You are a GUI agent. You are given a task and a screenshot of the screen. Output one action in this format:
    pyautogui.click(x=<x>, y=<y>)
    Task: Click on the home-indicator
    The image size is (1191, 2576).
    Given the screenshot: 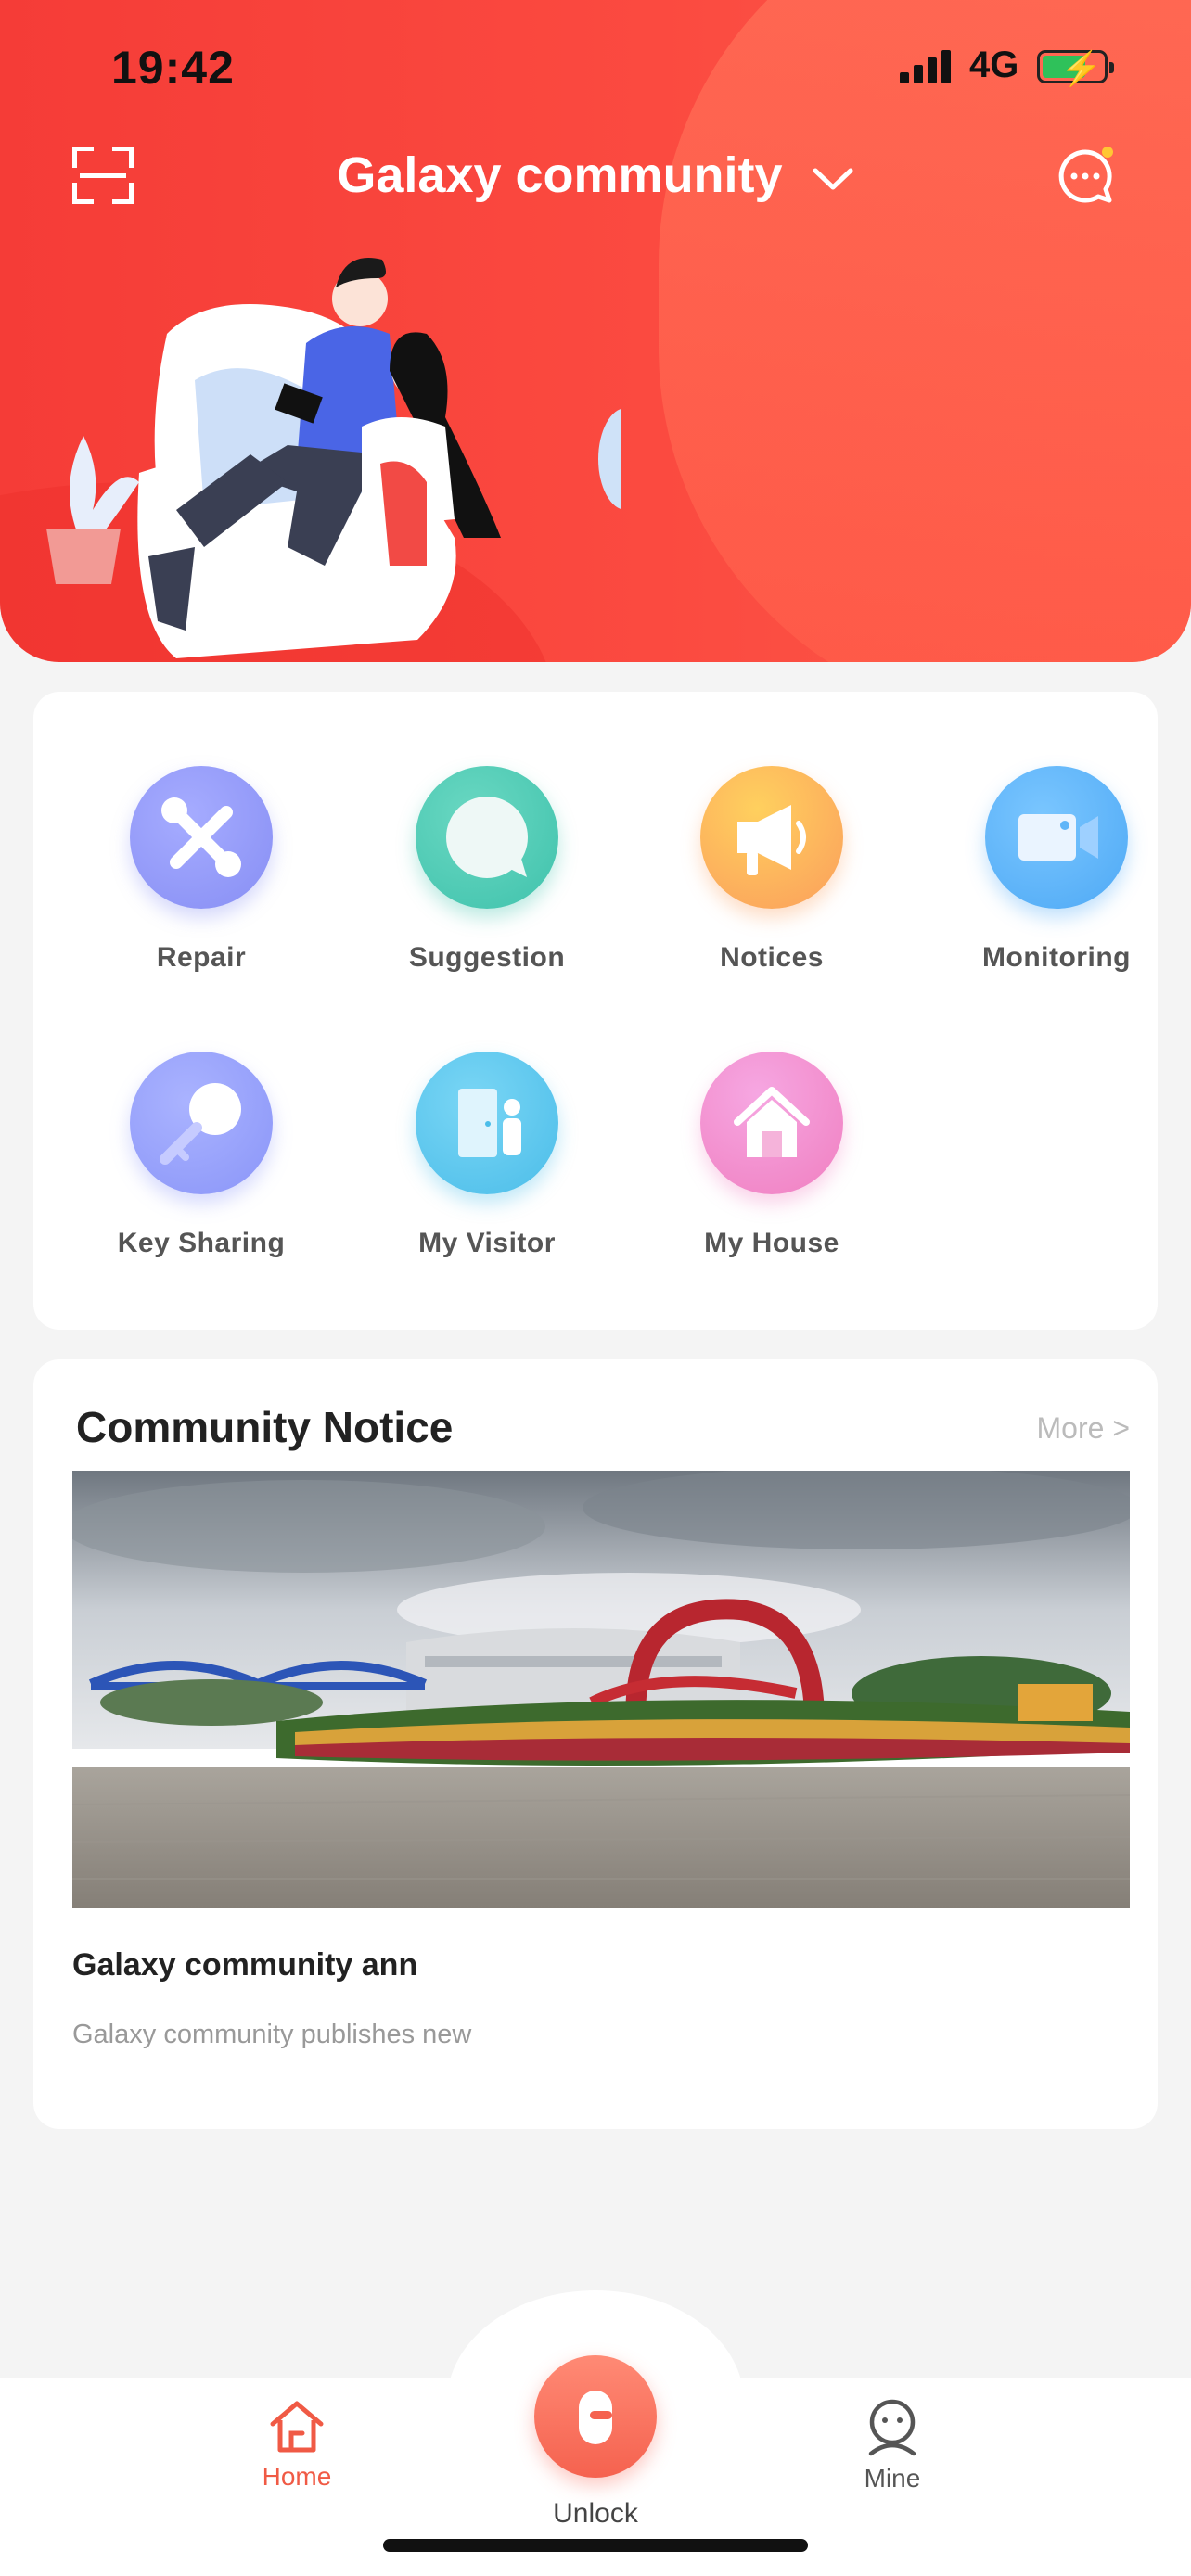 What is the action you would take?
    pyautogui.click(x=595, y=2545)
    